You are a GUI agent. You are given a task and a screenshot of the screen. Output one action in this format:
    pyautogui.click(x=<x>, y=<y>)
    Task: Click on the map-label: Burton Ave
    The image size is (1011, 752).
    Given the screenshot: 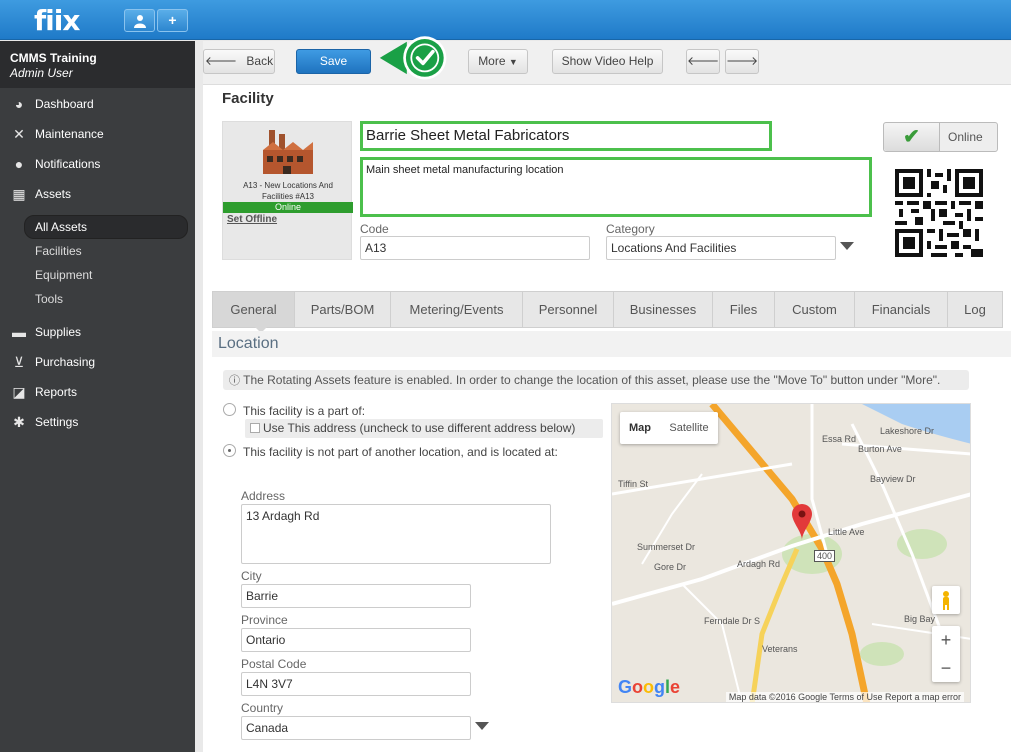 What is the action you would take?
    pyautogui.click(x=880, y=449)
    